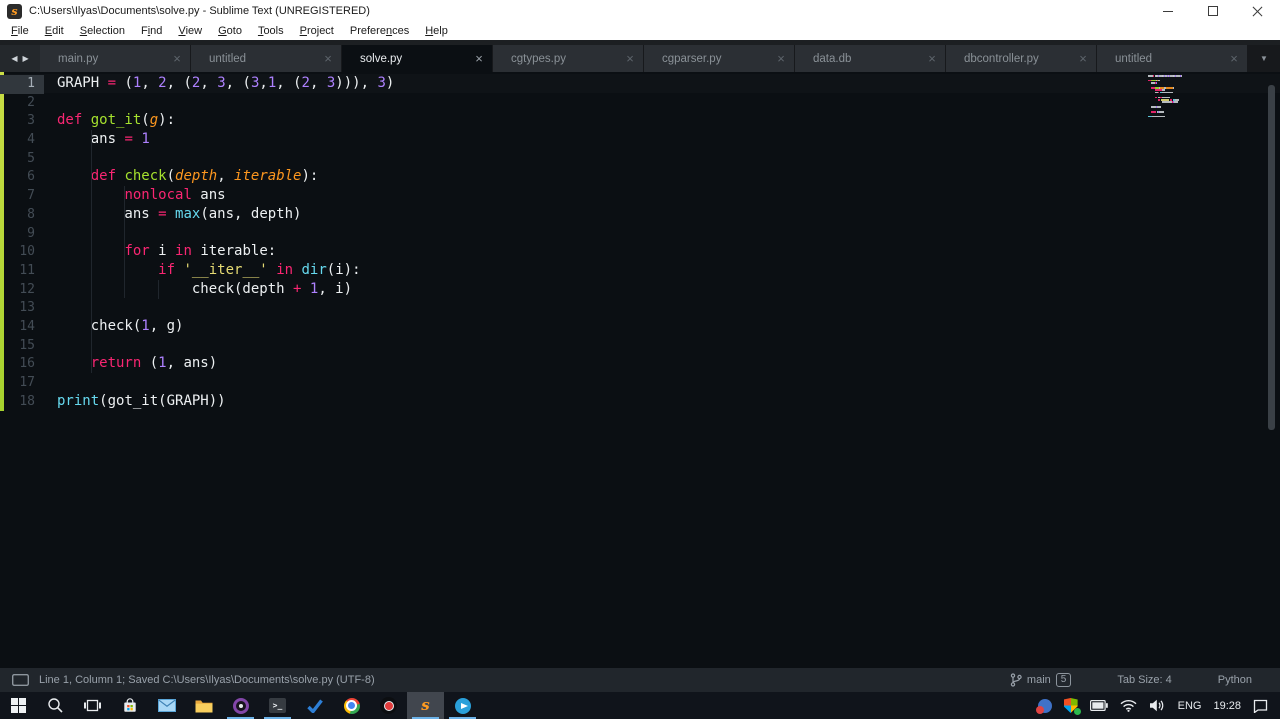 Image resolution: width=1280 pixels, height=719 pixels. I want to click on code-line-2: 2, so click(640, 102).